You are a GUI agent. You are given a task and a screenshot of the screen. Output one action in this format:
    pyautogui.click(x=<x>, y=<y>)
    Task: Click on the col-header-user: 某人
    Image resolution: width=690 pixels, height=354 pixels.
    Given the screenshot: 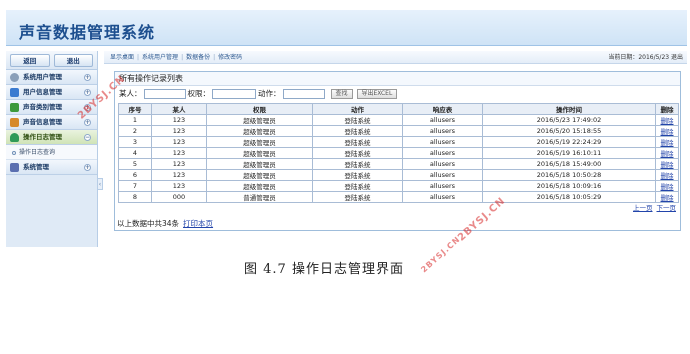 What is the action you would take?
    pyautogui.click(x=179, y=109)
    